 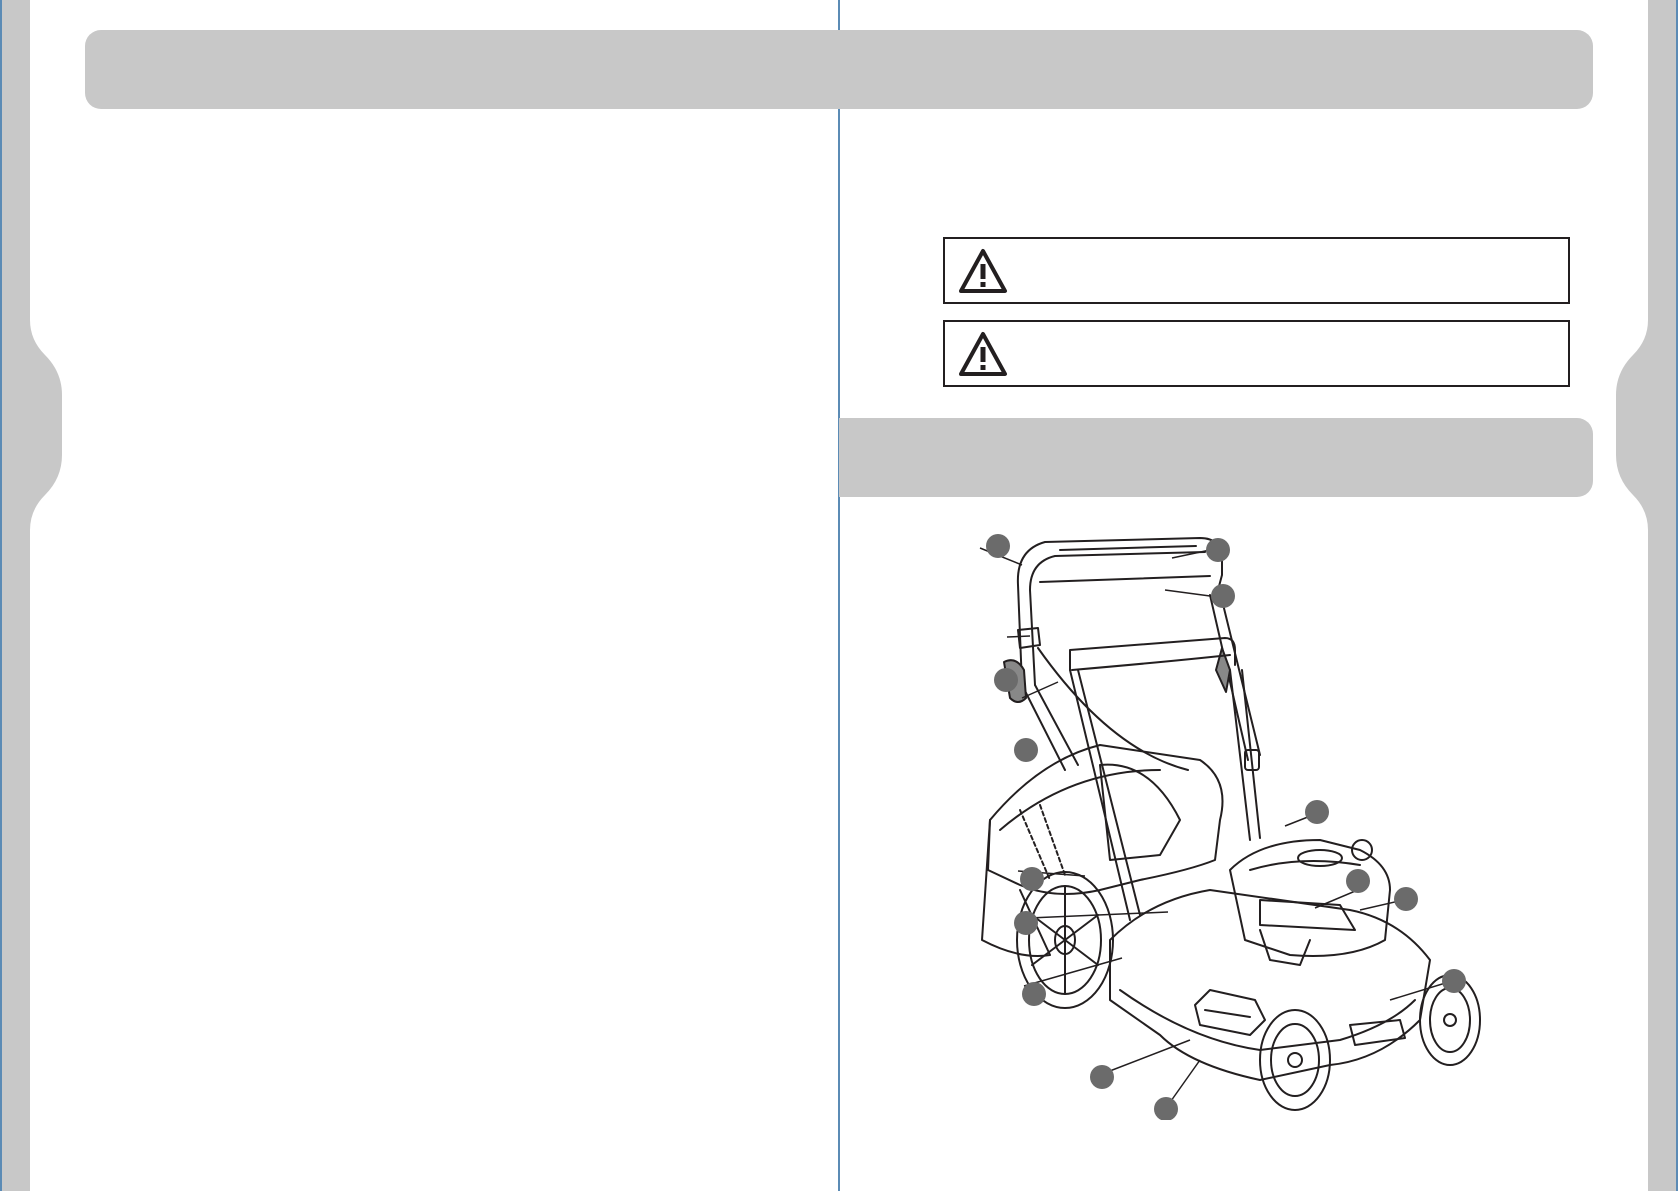 I want to click on mower-deck, so click(x=1270, y=985).